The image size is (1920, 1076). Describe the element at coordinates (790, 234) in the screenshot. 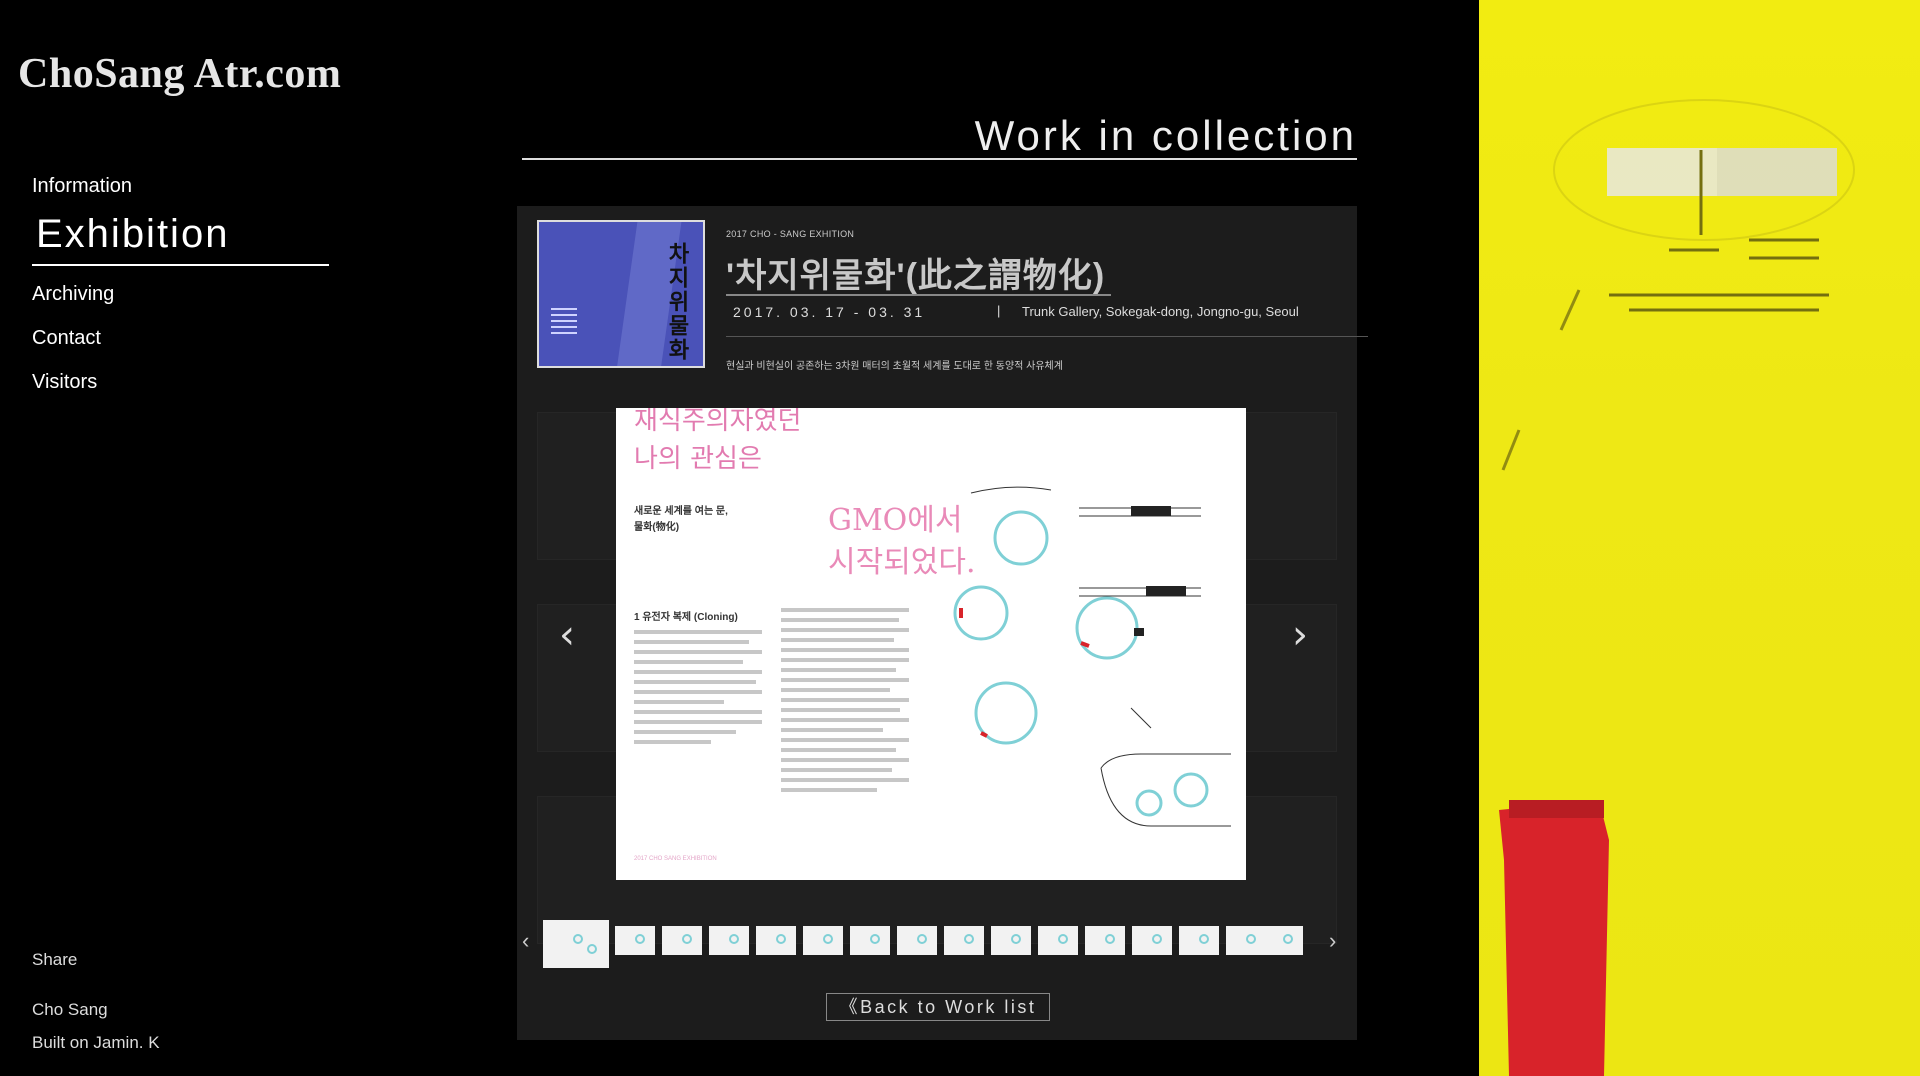

I see `work-meta: 2017 CHO - SANG EXHITION` at that location.